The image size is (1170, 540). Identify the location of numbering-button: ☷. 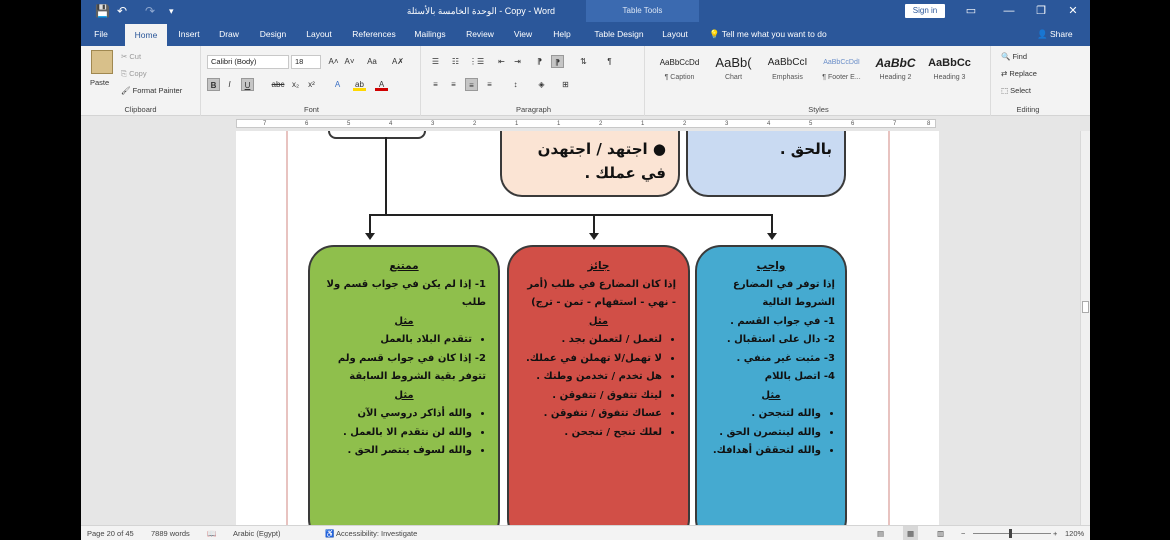
(455, 61).